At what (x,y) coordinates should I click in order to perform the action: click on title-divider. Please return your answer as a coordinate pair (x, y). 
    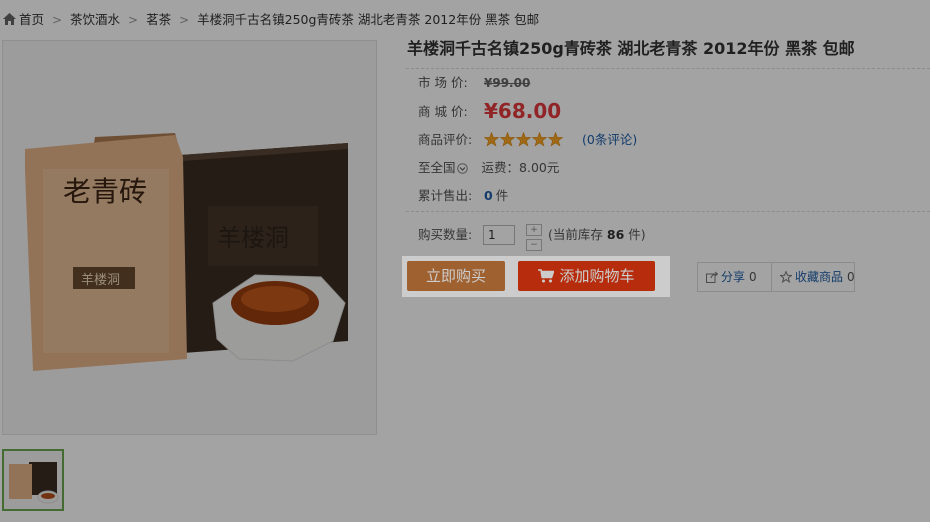
    Looking at the image, I should click on (668, 68).